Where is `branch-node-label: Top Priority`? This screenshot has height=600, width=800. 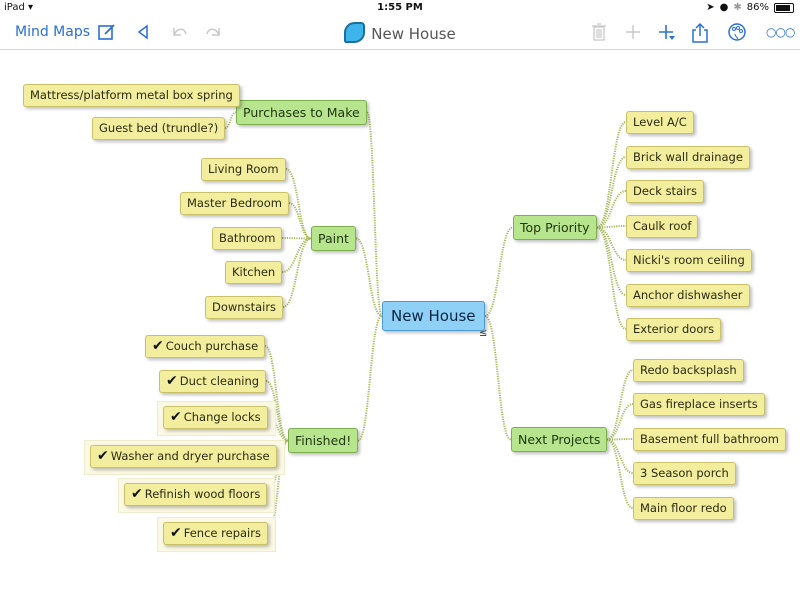 branch-node-label: Top Priority is located at coordinates (555, 227).